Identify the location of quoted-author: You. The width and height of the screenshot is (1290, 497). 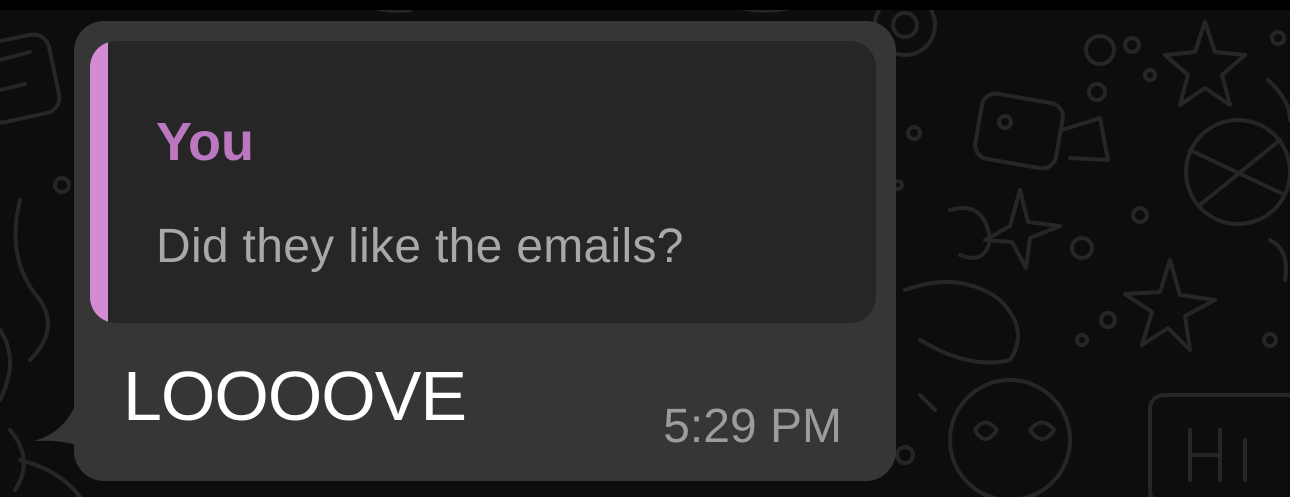
(205, 142).